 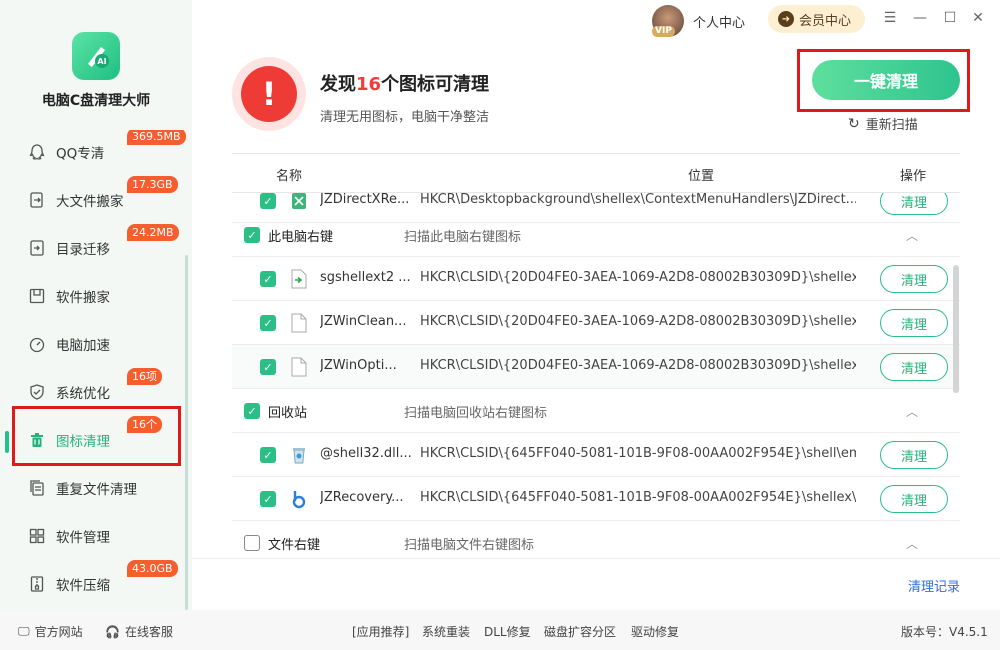 What do you see at coordinates (288, 413) in the screenshot?
I see `group-name: 回收站` at bounding box center [288, 413].